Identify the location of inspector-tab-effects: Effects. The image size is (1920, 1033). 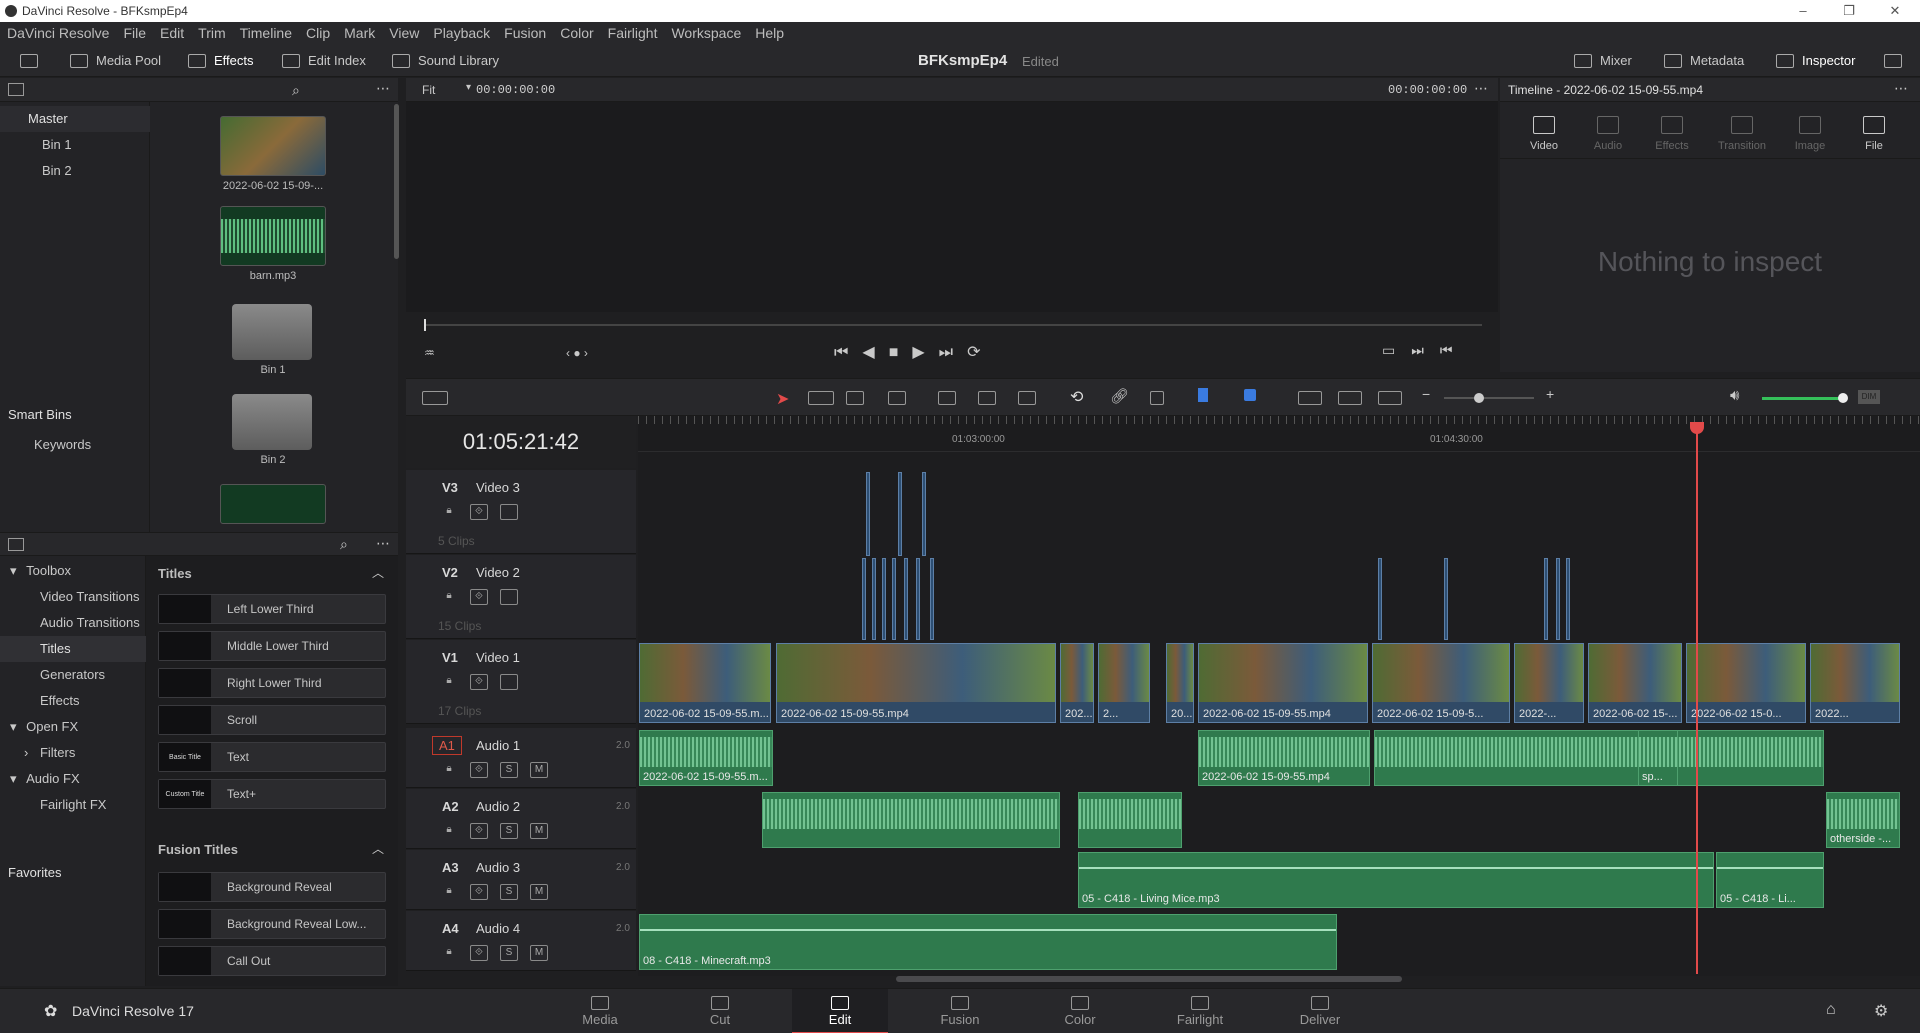
(1672, 134).